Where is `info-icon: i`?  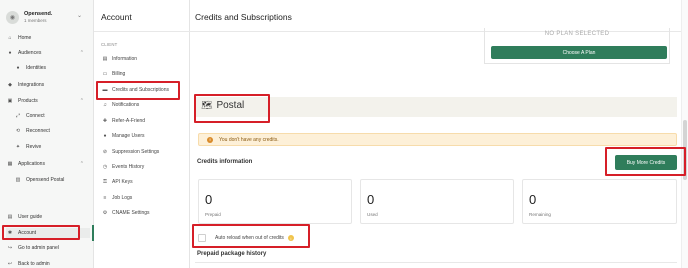
info-icon: i is located at coordinates (290, 238).